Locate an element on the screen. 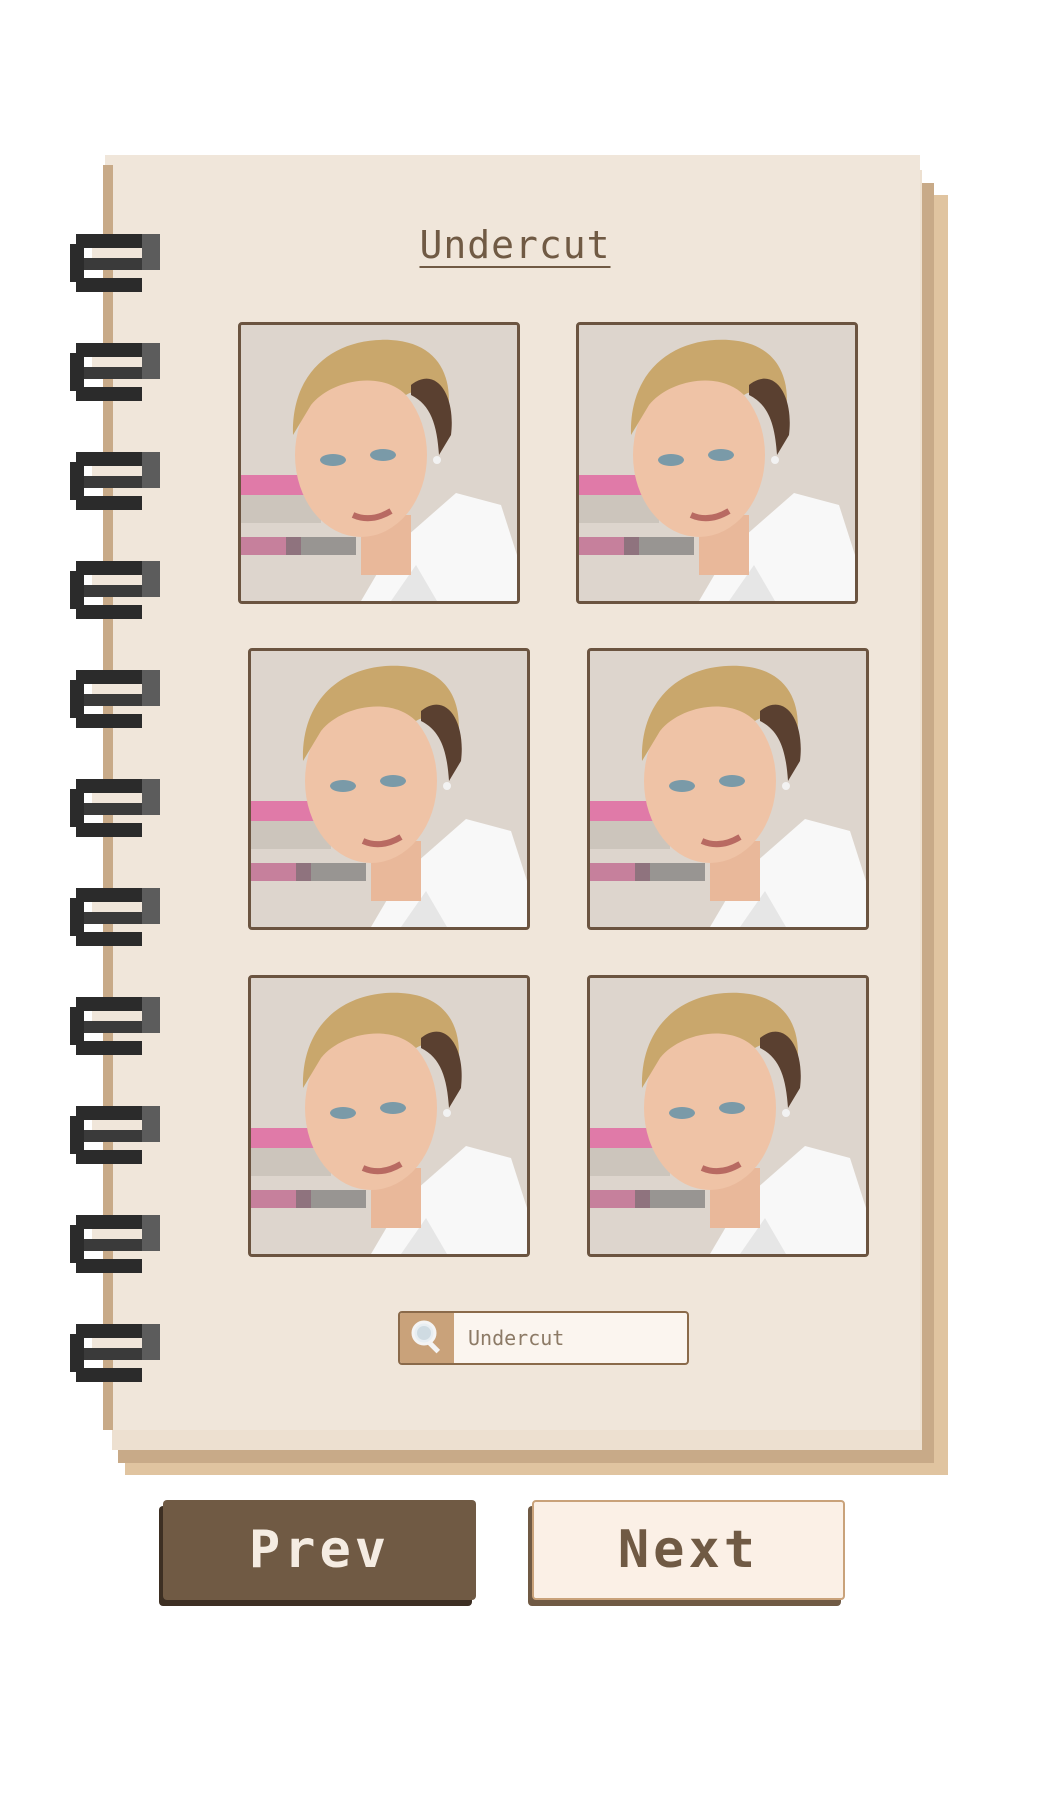 The height and width of the screenshot is (1803, 1040). page-title: Undercut is located at coordinates (515, 245).